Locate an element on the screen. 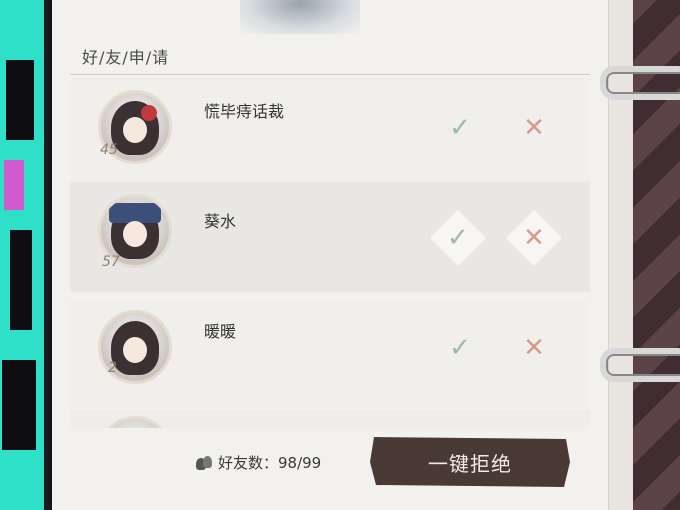 This screenshot has width=680, height=510. friends-icon is located at coordinates (204, 462).